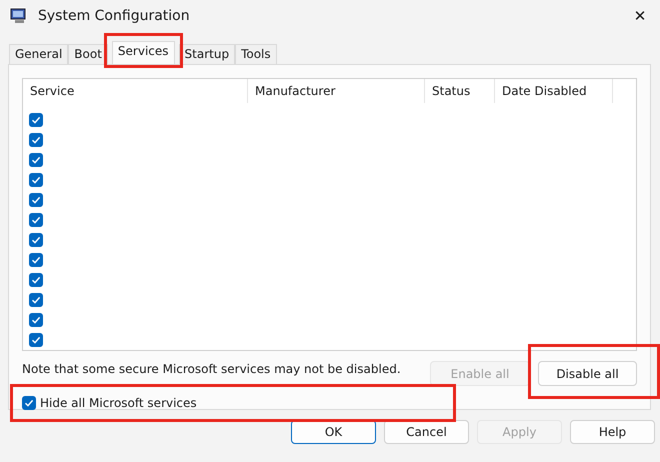 The height and width of the screenshot is (462, 660). What do you see at coordinates (19, 16) in the screenshot?
I see `app-icon` at bounding box center [19, 16].